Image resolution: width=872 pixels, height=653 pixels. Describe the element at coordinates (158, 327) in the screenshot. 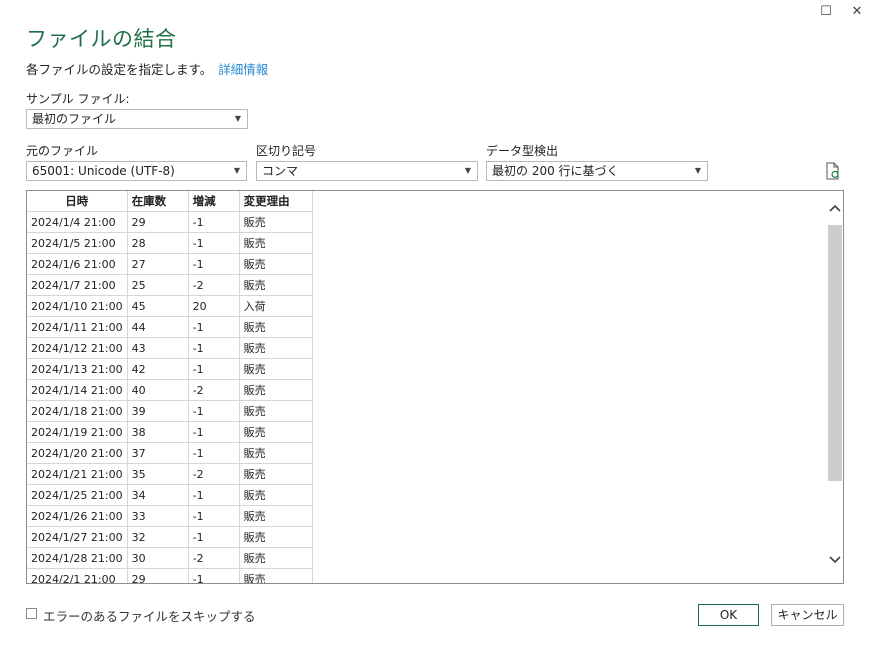

I see `table-cell: 44` at that location.